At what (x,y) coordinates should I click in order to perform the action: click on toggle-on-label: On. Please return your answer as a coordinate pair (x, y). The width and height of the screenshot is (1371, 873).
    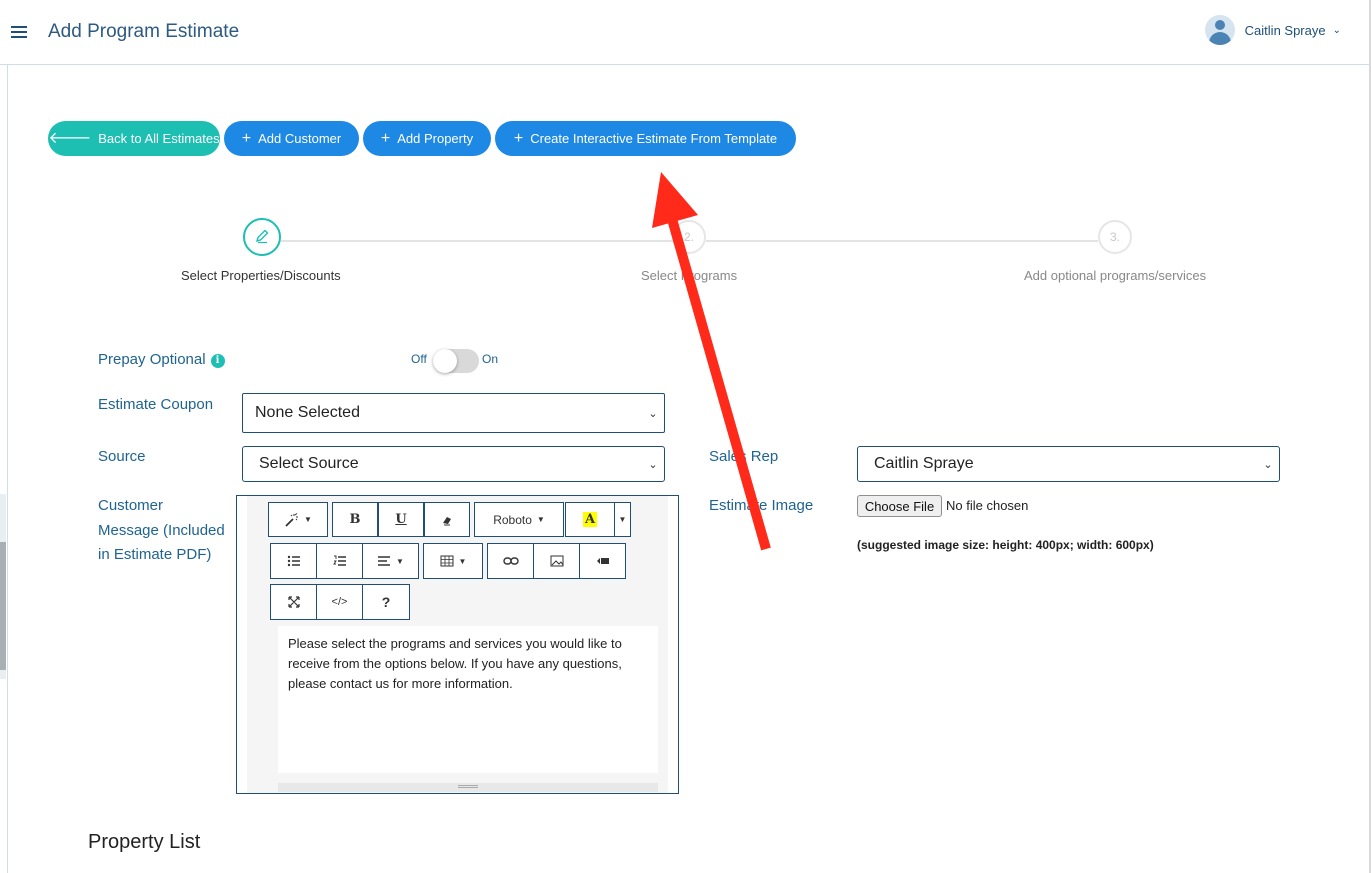
    Looking at the image, I should click on (490, 359).